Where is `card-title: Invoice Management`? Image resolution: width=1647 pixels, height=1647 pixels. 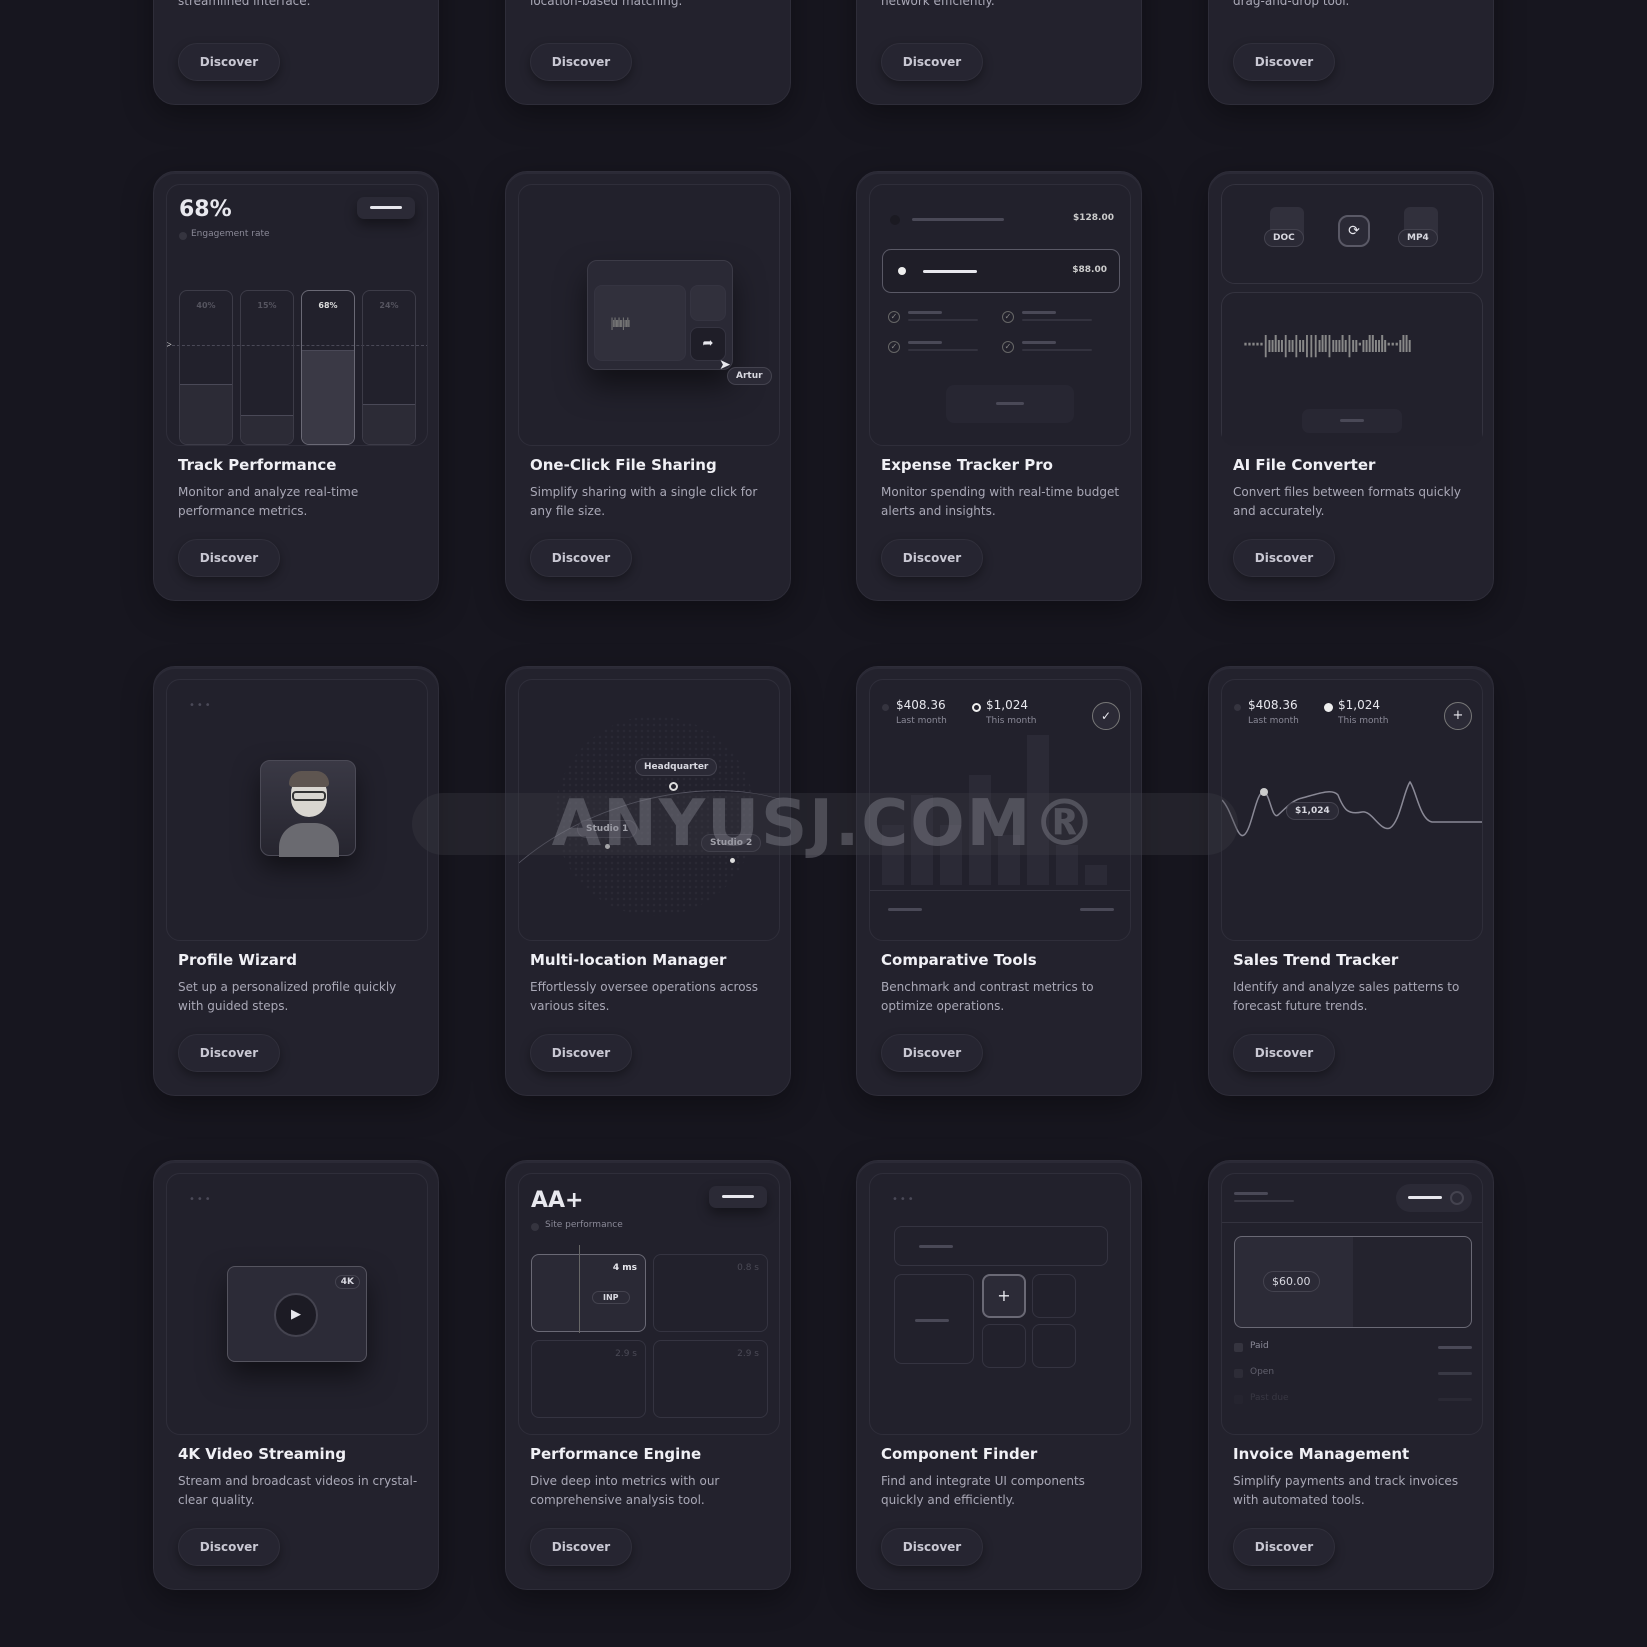
card-title: Invoice Management is located at coordinates (1321, 1454).